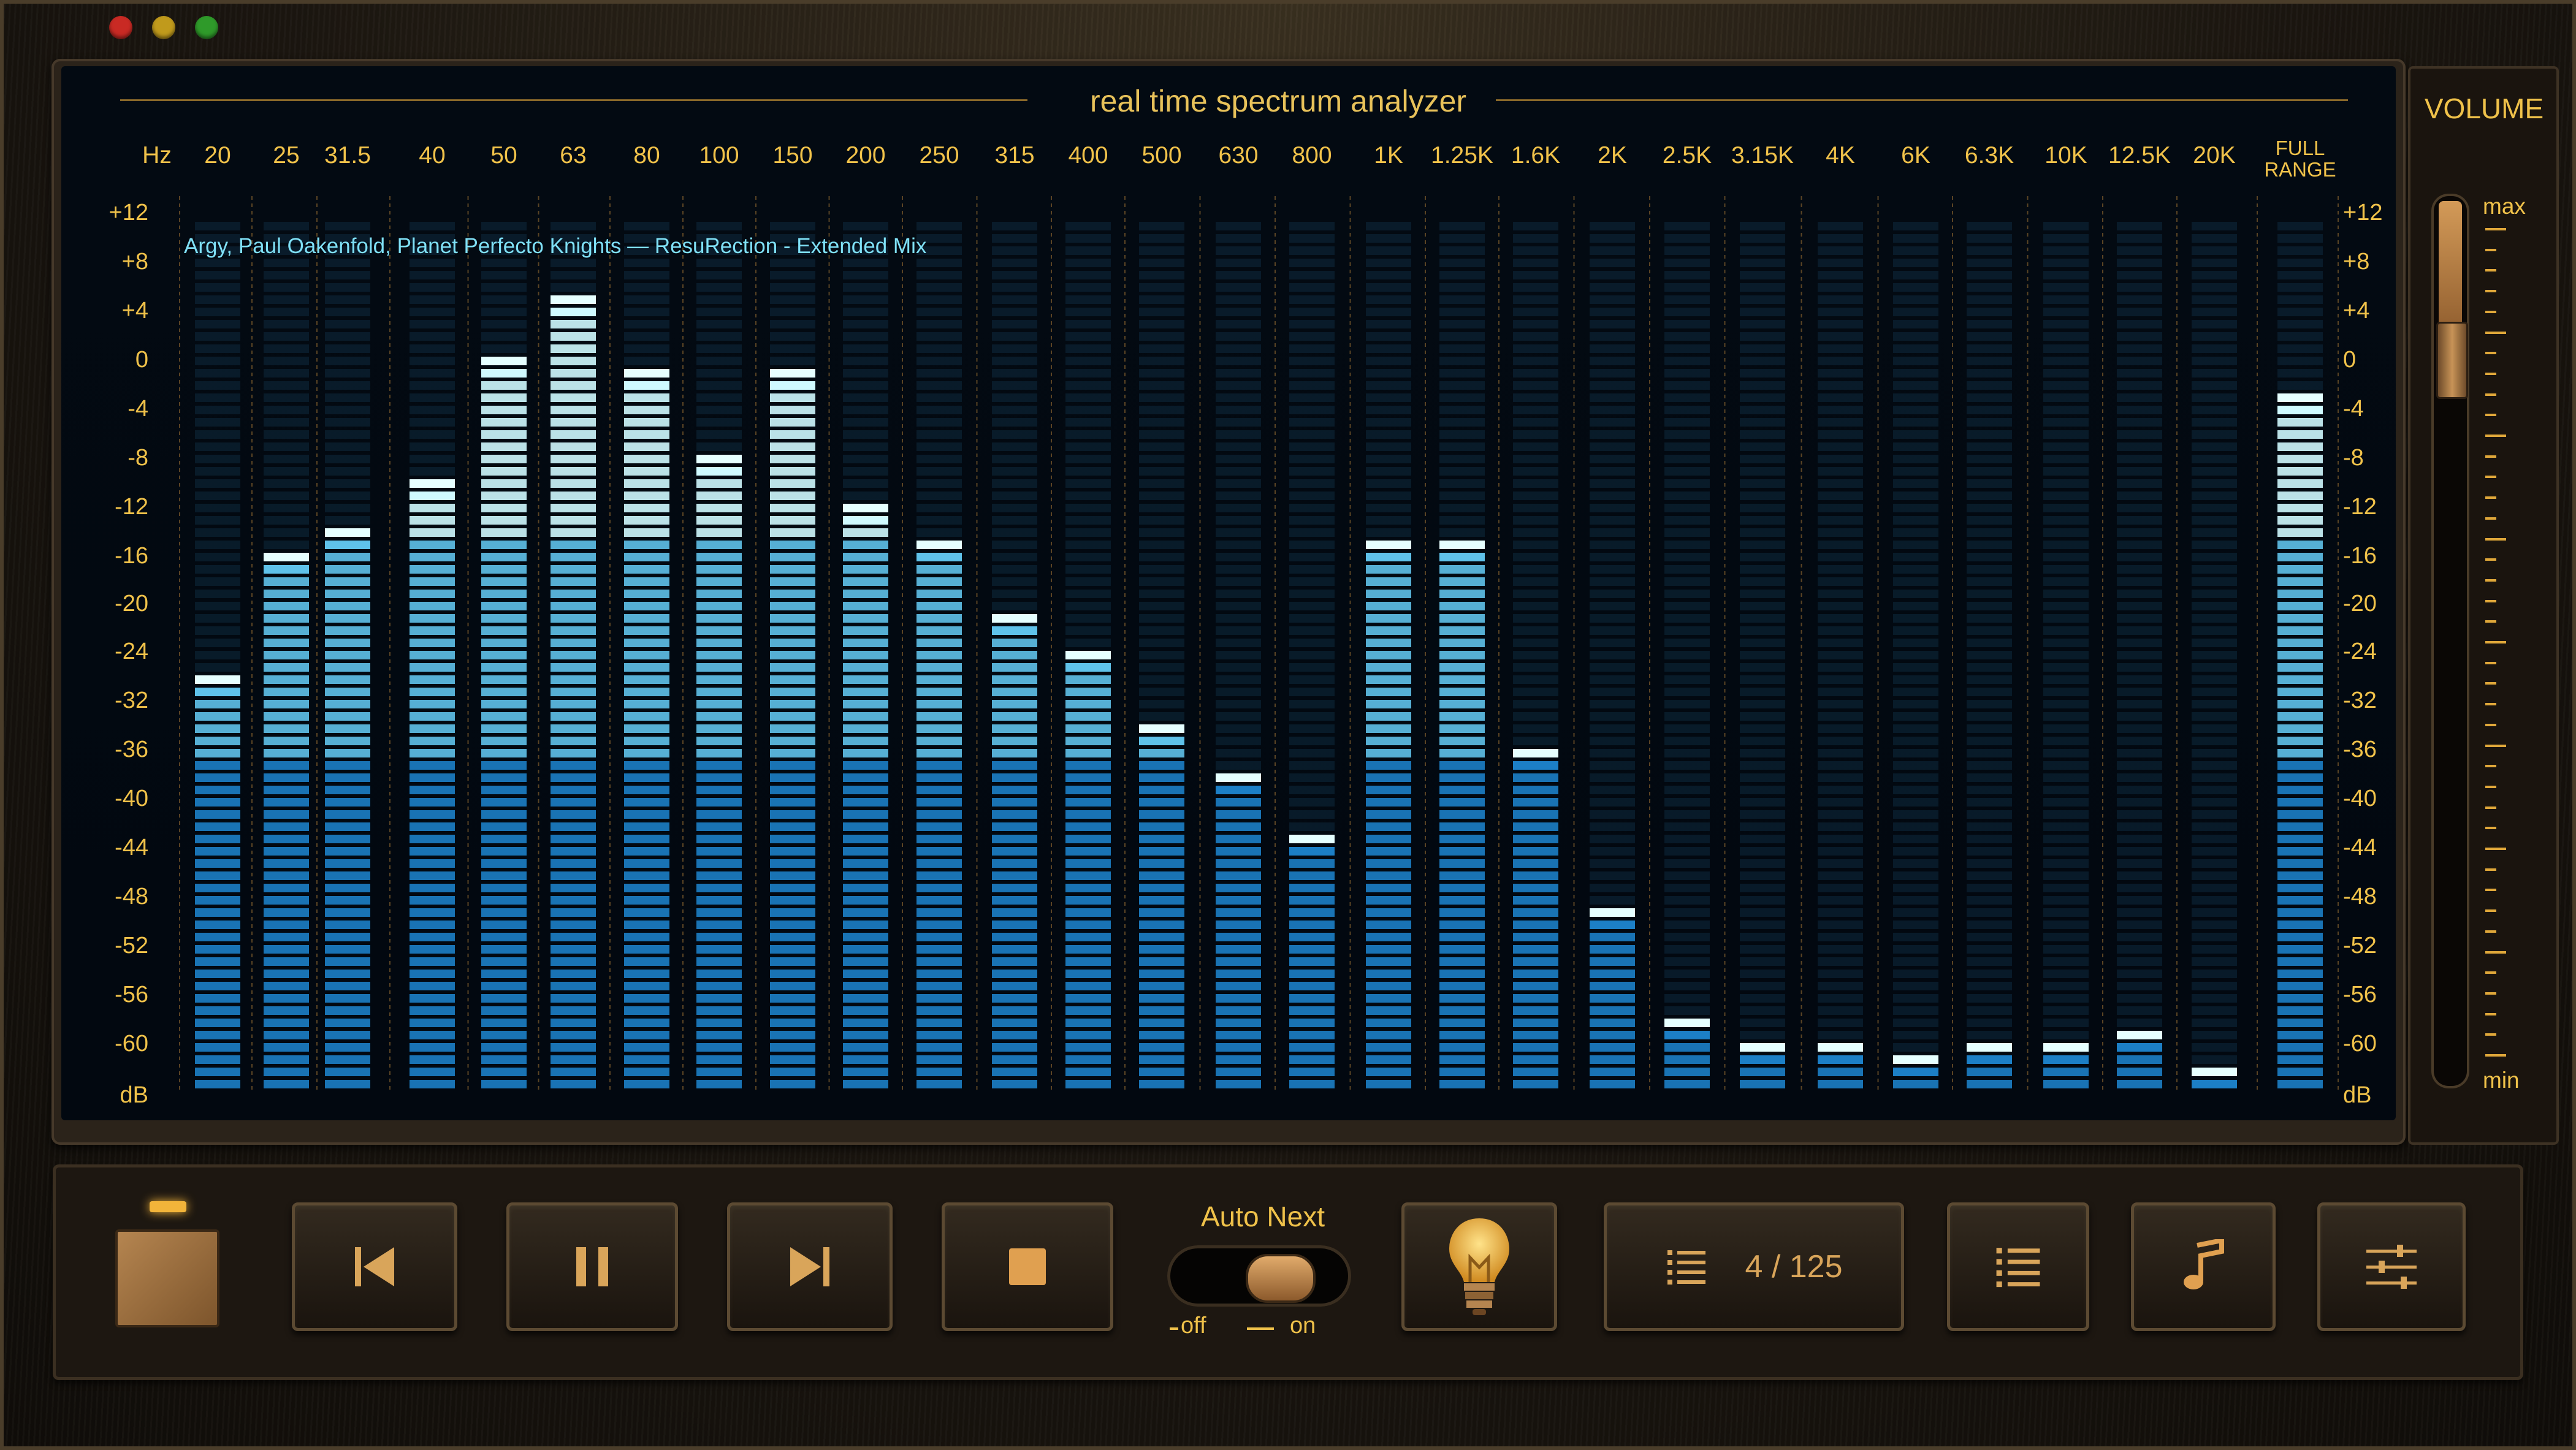 This screenshot has width=2576, height=1450. I want to click on previous-track-button, so click(374, 1266).